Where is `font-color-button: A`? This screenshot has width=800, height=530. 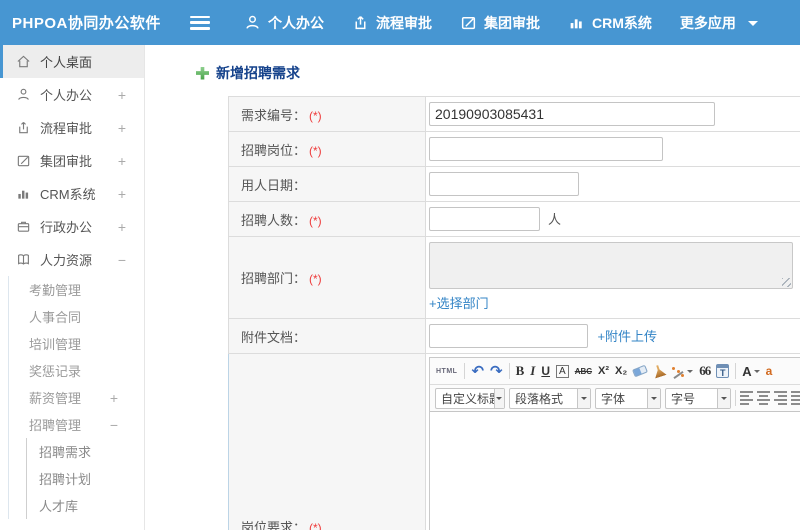
font-color-button: A is located at coordinates (751, 371).